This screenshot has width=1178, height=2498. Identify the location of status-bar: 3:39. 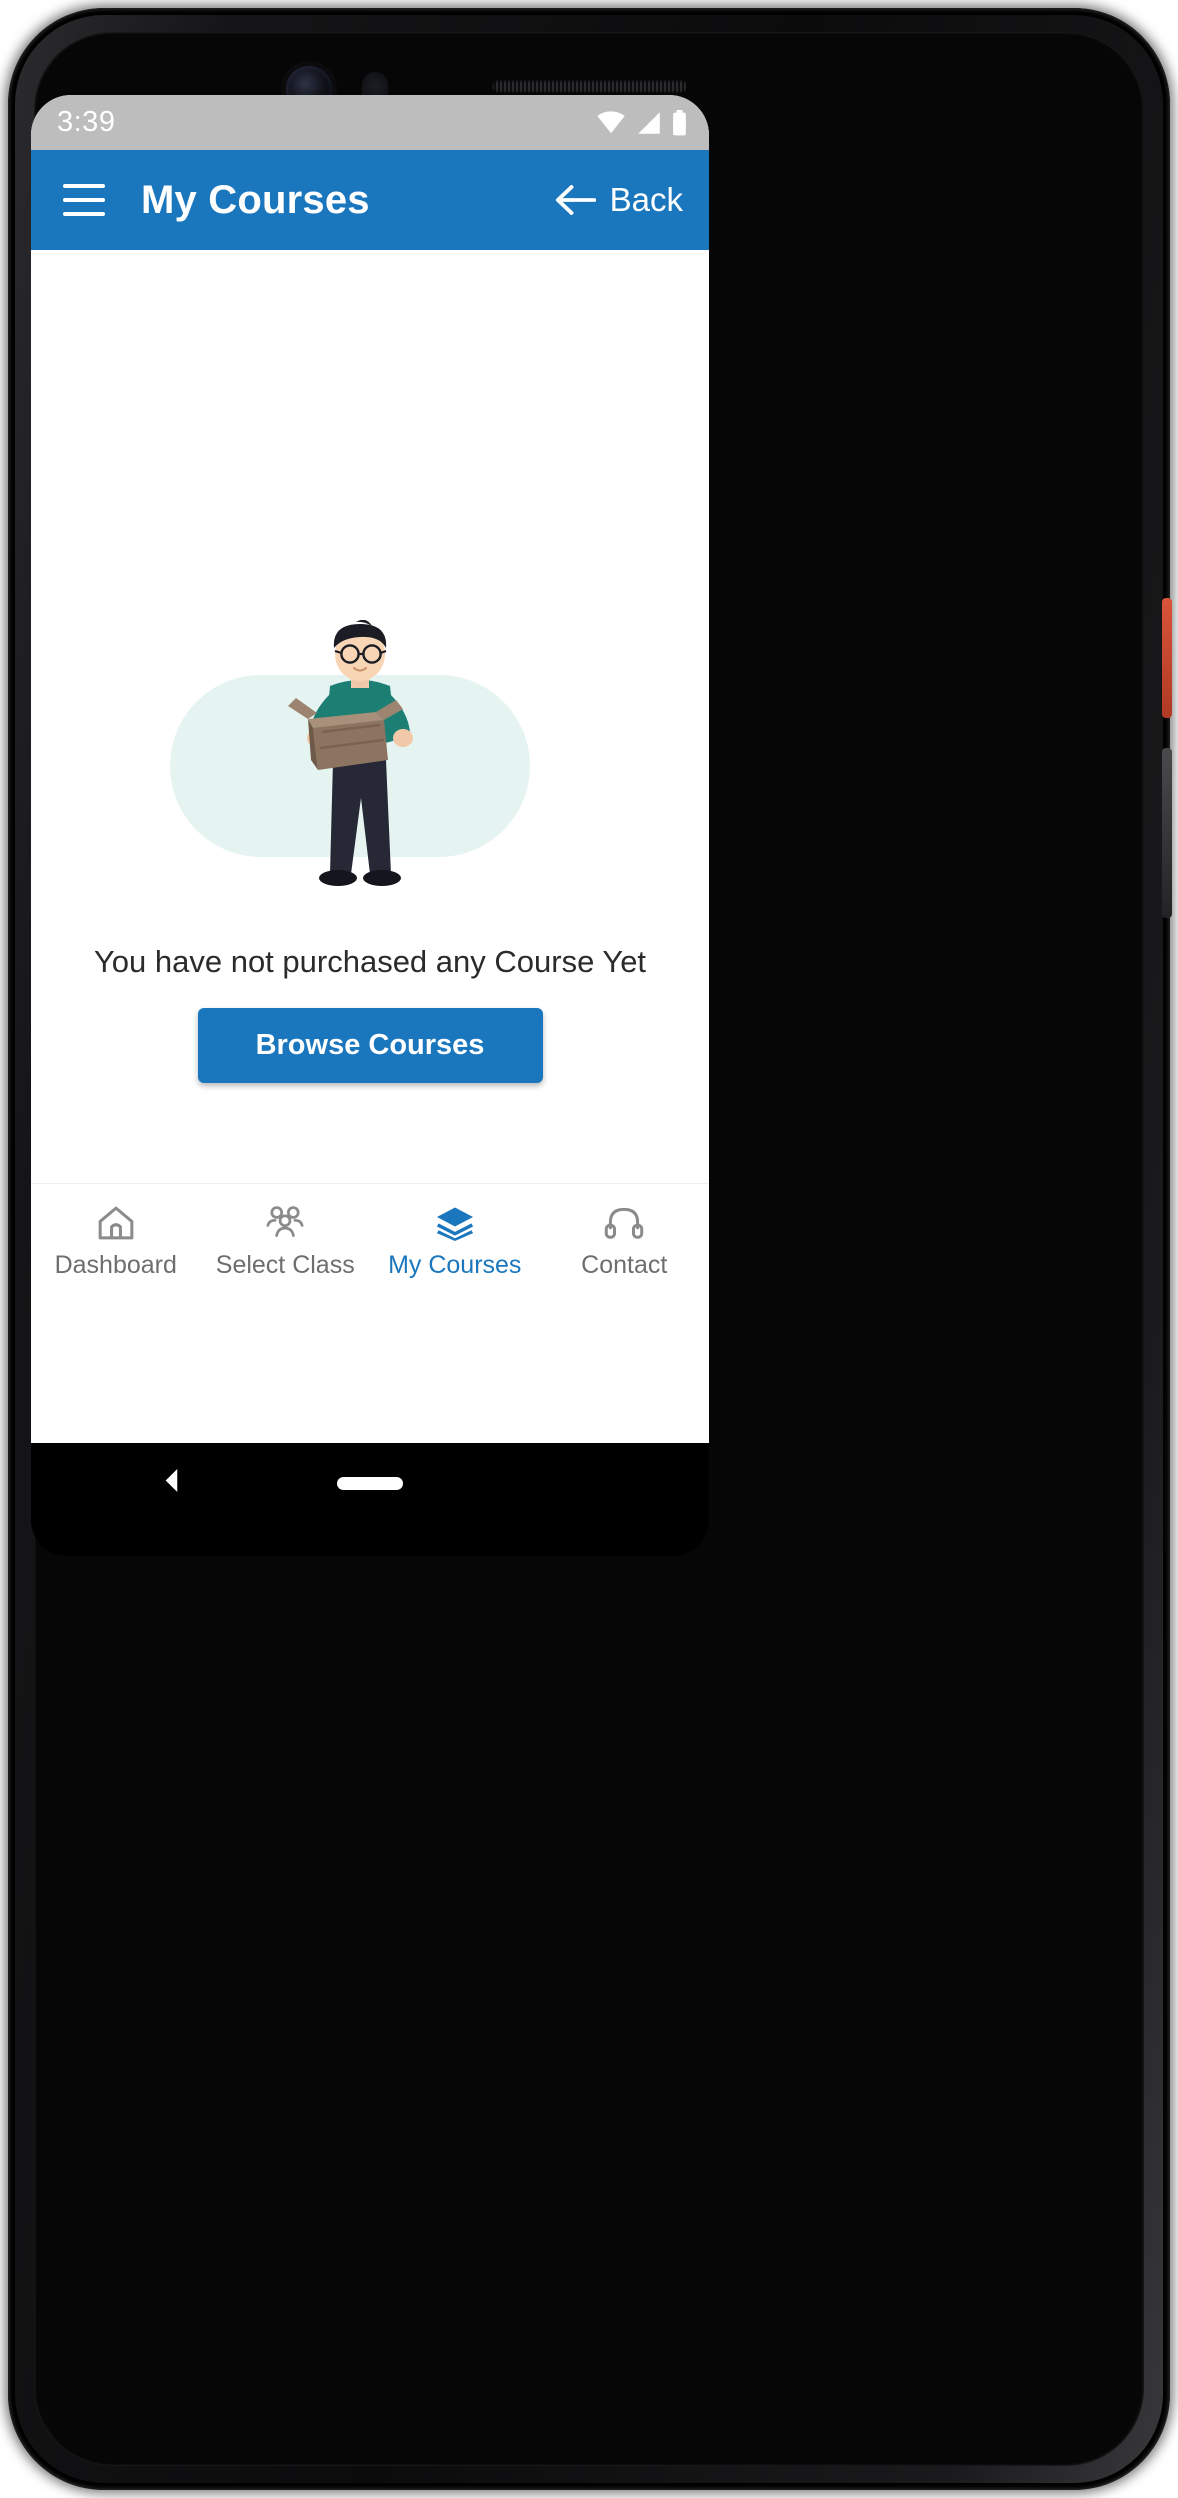
(370, 122).